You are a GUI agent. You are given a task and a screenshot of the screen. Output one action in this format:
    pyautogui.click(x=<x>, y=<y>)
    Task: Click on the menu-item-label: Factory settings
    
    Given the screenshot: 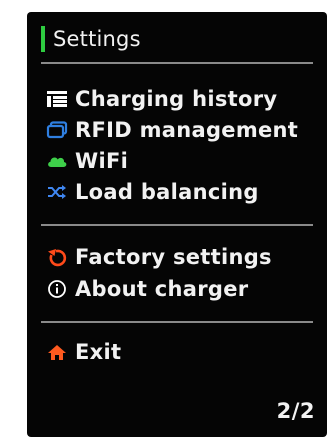 What is the action you would take?
    pyautogui.click(x=173, y=257)
    